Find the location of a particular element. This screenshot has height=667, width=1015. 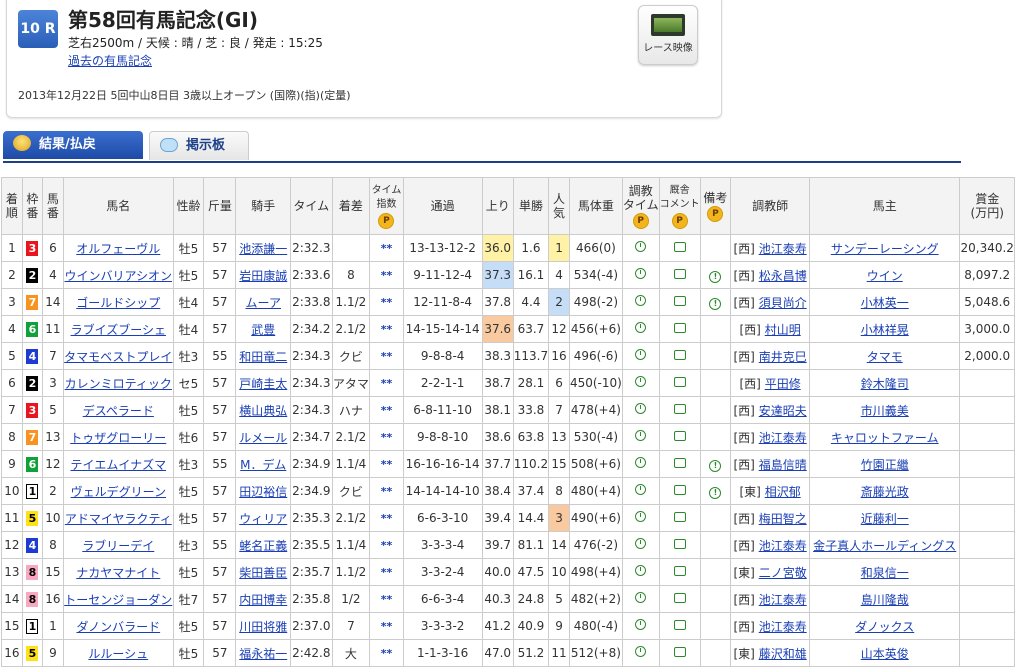

jockey-link: 武豊 is located at coordinates (263, 330).